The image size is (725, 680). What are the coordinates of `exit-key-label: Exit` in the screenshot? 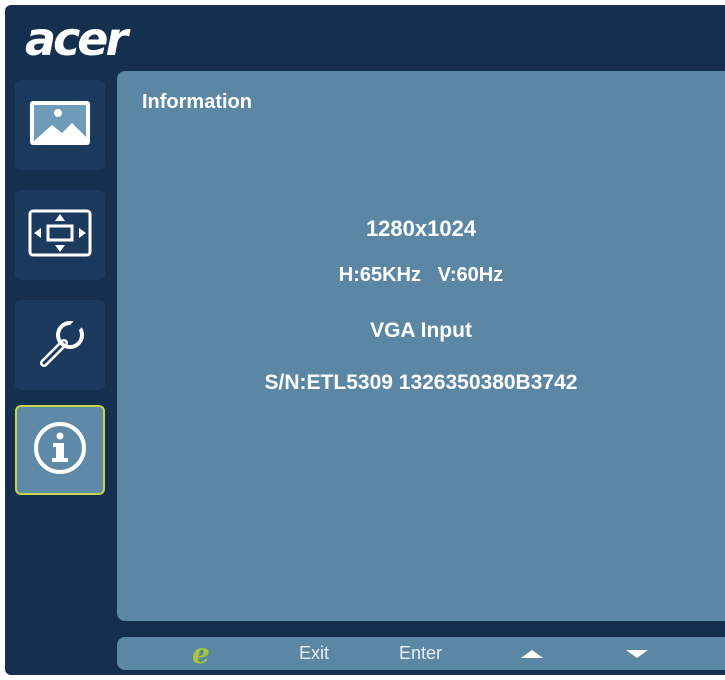 It's located at (314, 653).